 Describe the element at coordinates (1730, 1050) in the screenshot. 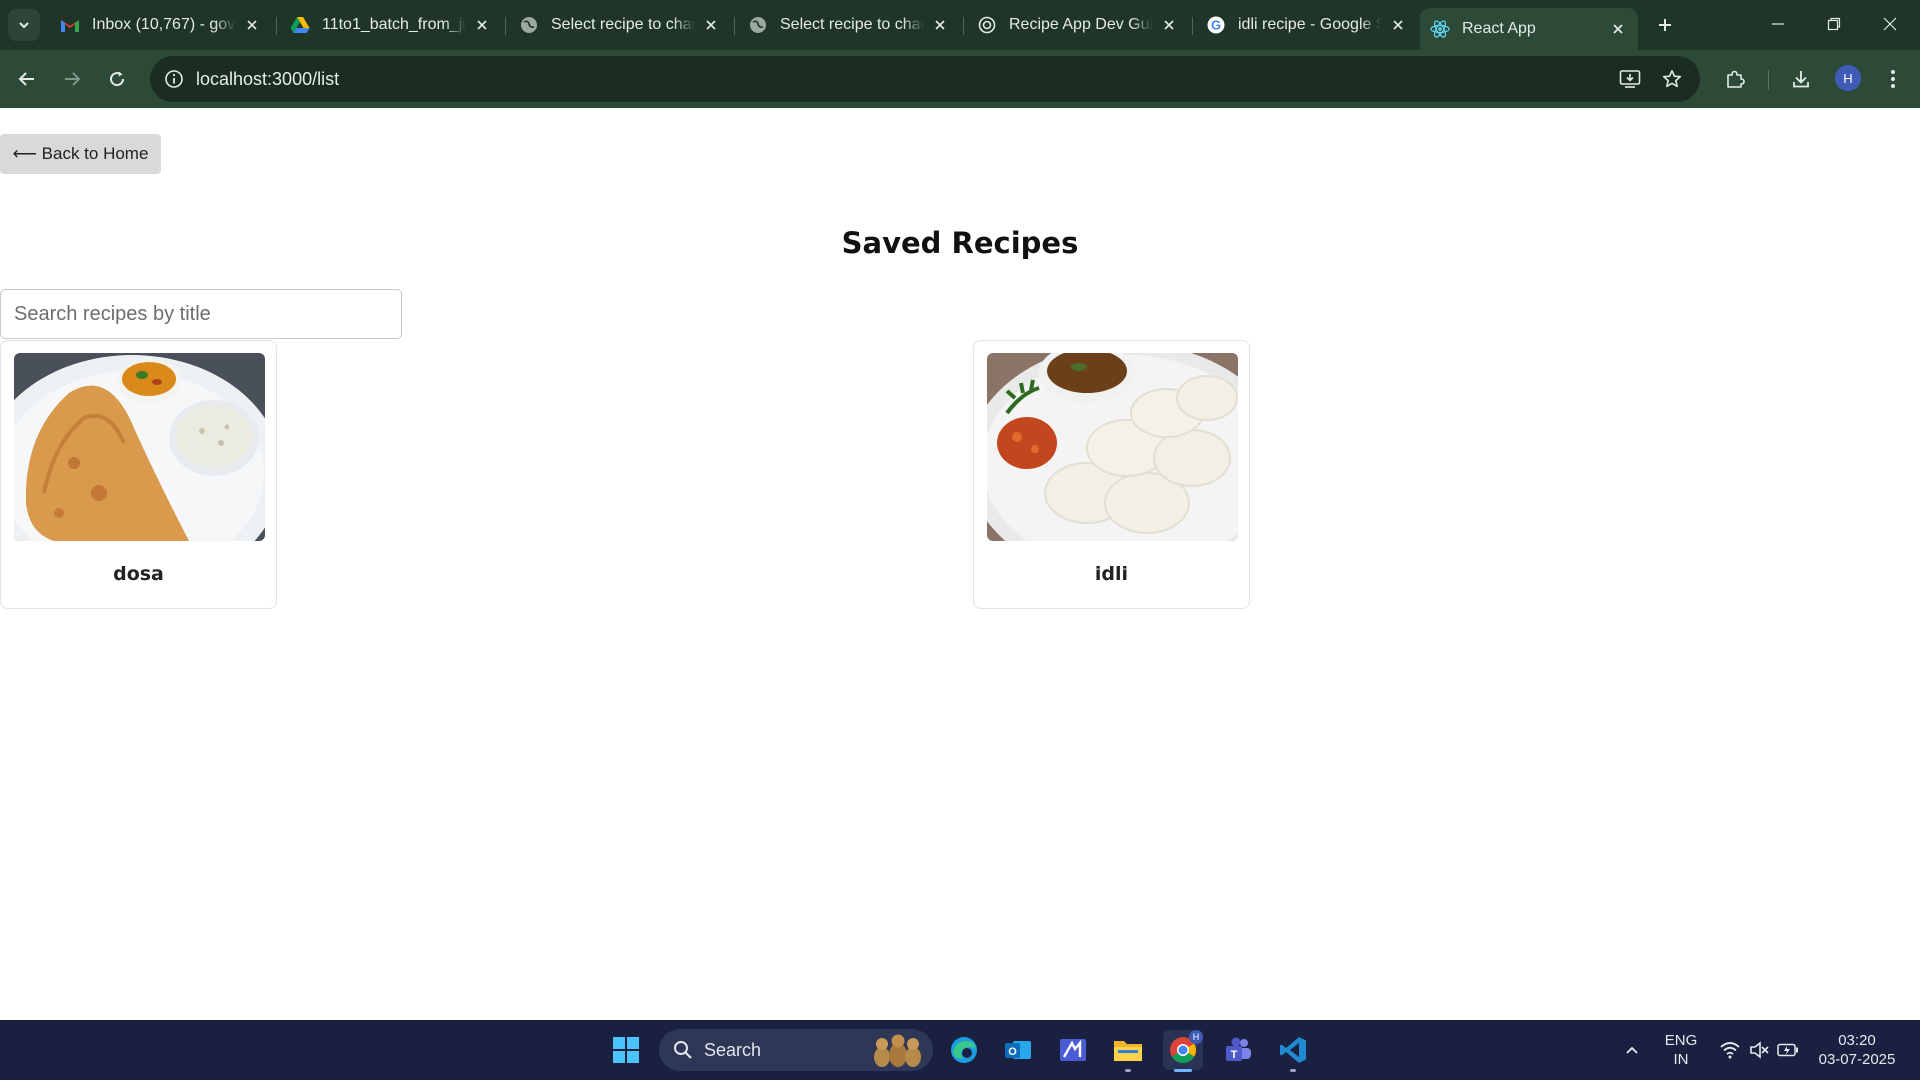

I see `wifi-icon` at that location.